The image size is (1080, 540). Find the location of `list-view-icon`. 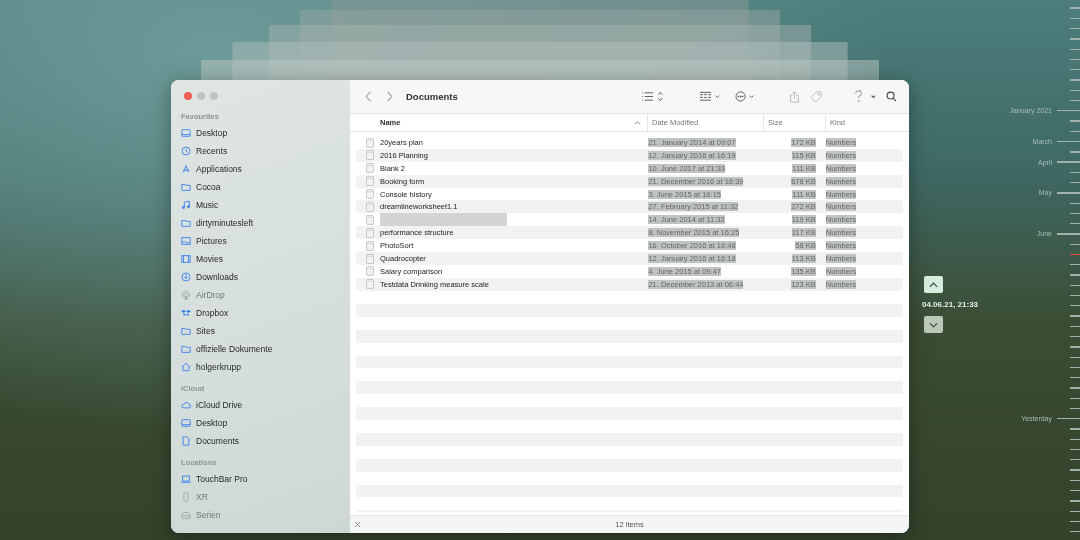

list-view-icon is located at coordinates (653, 96).